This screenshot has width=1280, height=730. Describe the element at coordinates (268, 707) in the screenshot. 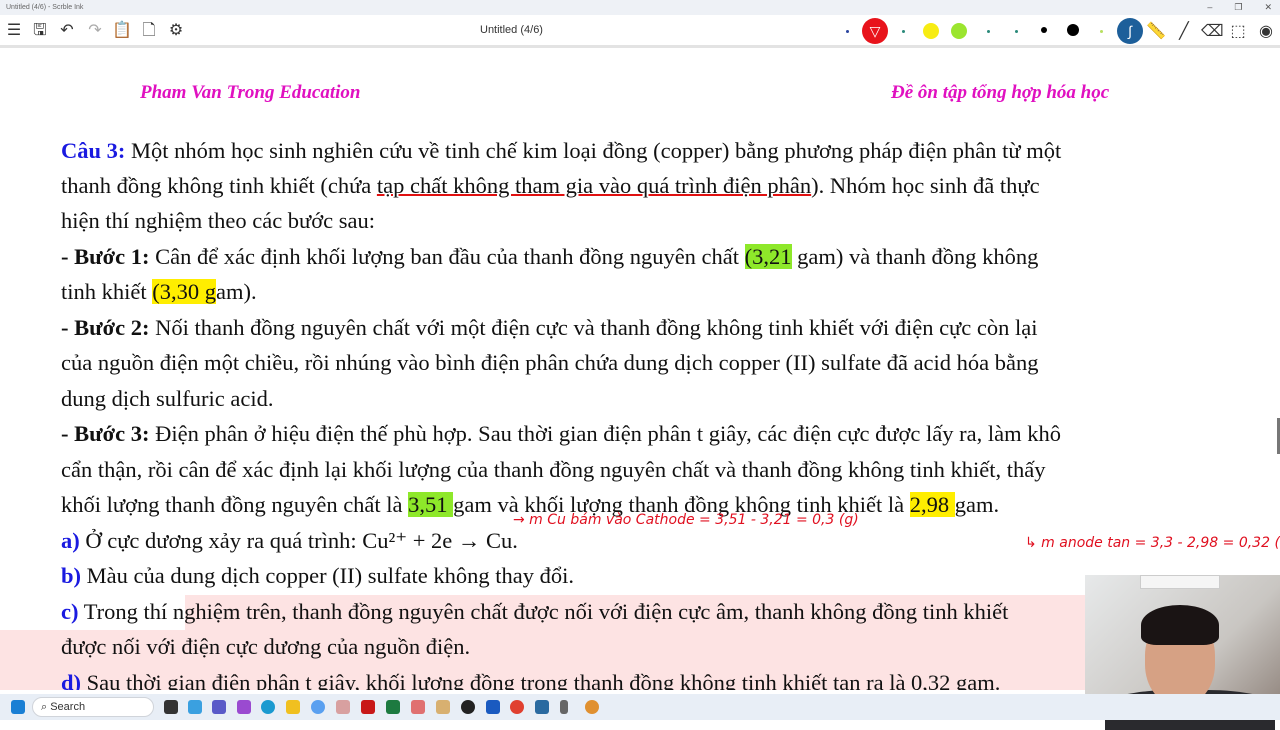

I see `edge-icon` at that location.